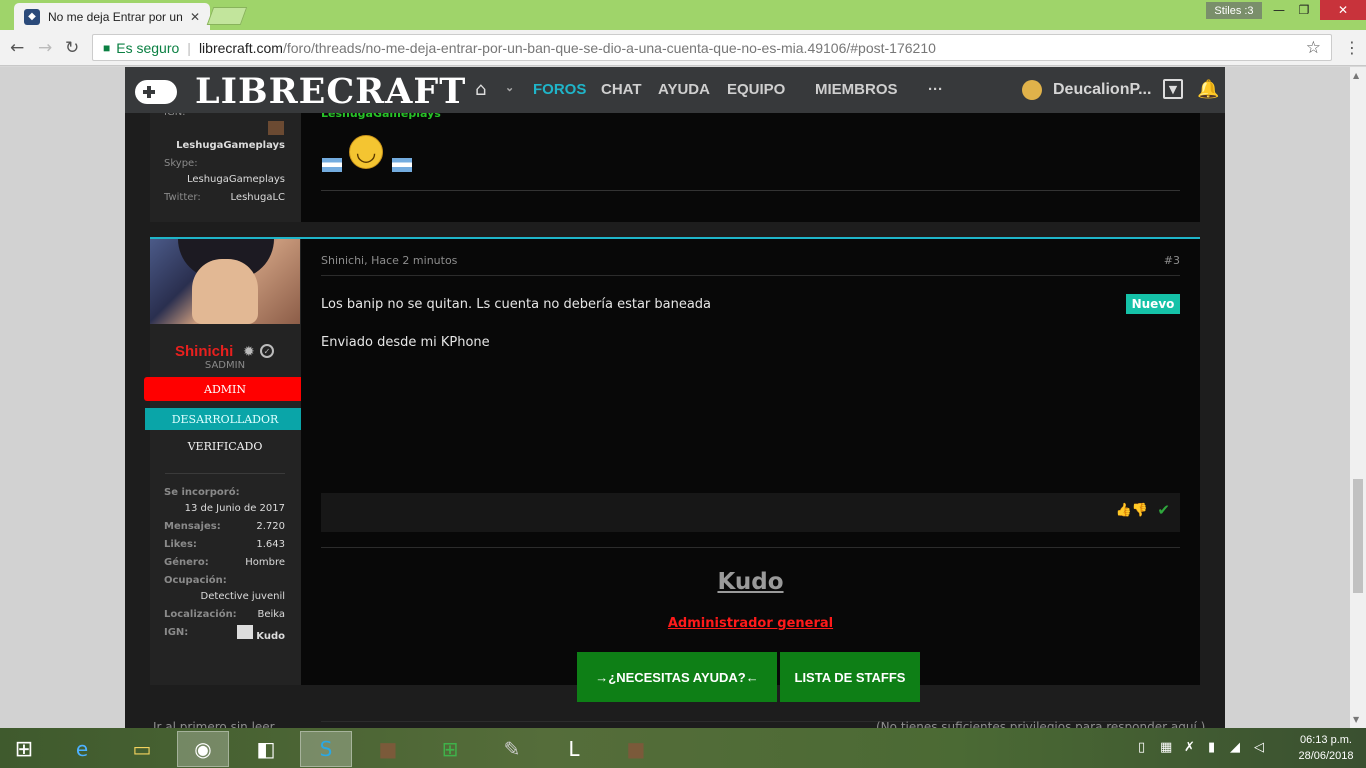 Image resolution: width=1366 pixels, height=768 pixels. Describe the element at coordinates (1356, 75) in the screenshot. I see `scroll-up-icon: ▲` at that location.